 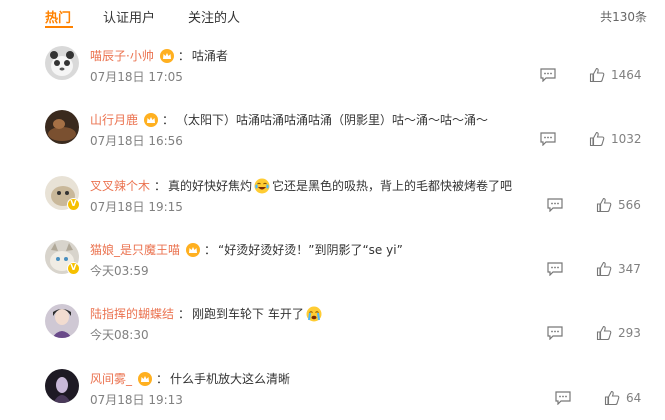 What do you see at coordinates (230, 379) in the screenshot?
I see `comment-text: 什么手机放大这么清晰` at bounding box center [230, 379].